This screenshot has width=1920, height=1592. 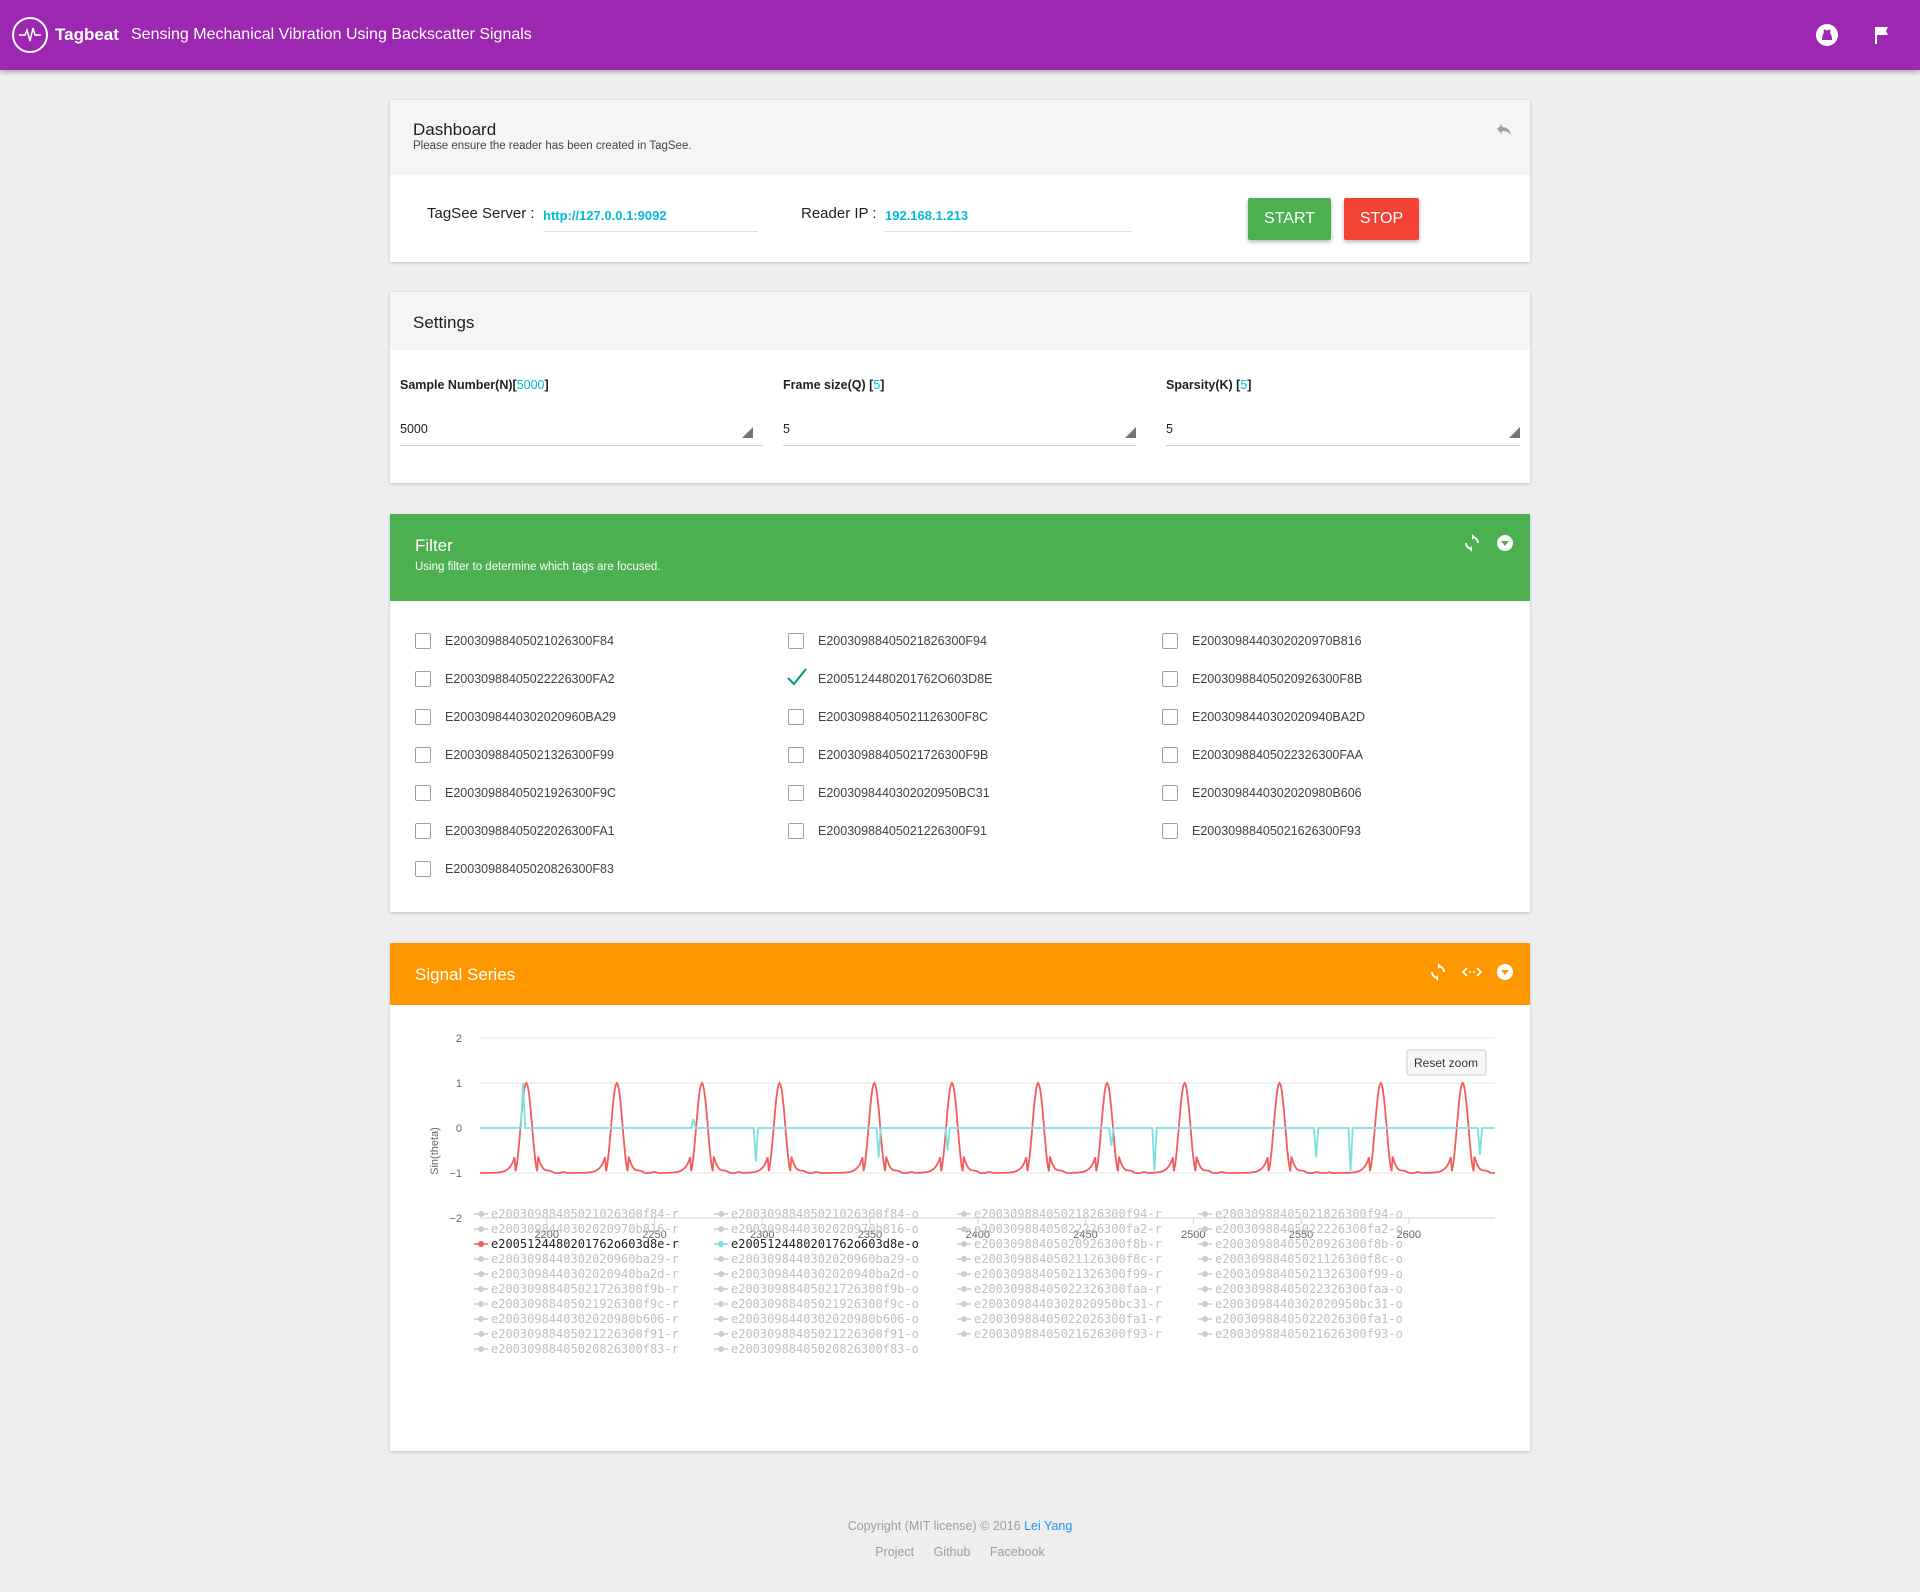 I want to click on tag-checkbox-item: E2003098440302020940BA2D, so click(x=1327, y=718).